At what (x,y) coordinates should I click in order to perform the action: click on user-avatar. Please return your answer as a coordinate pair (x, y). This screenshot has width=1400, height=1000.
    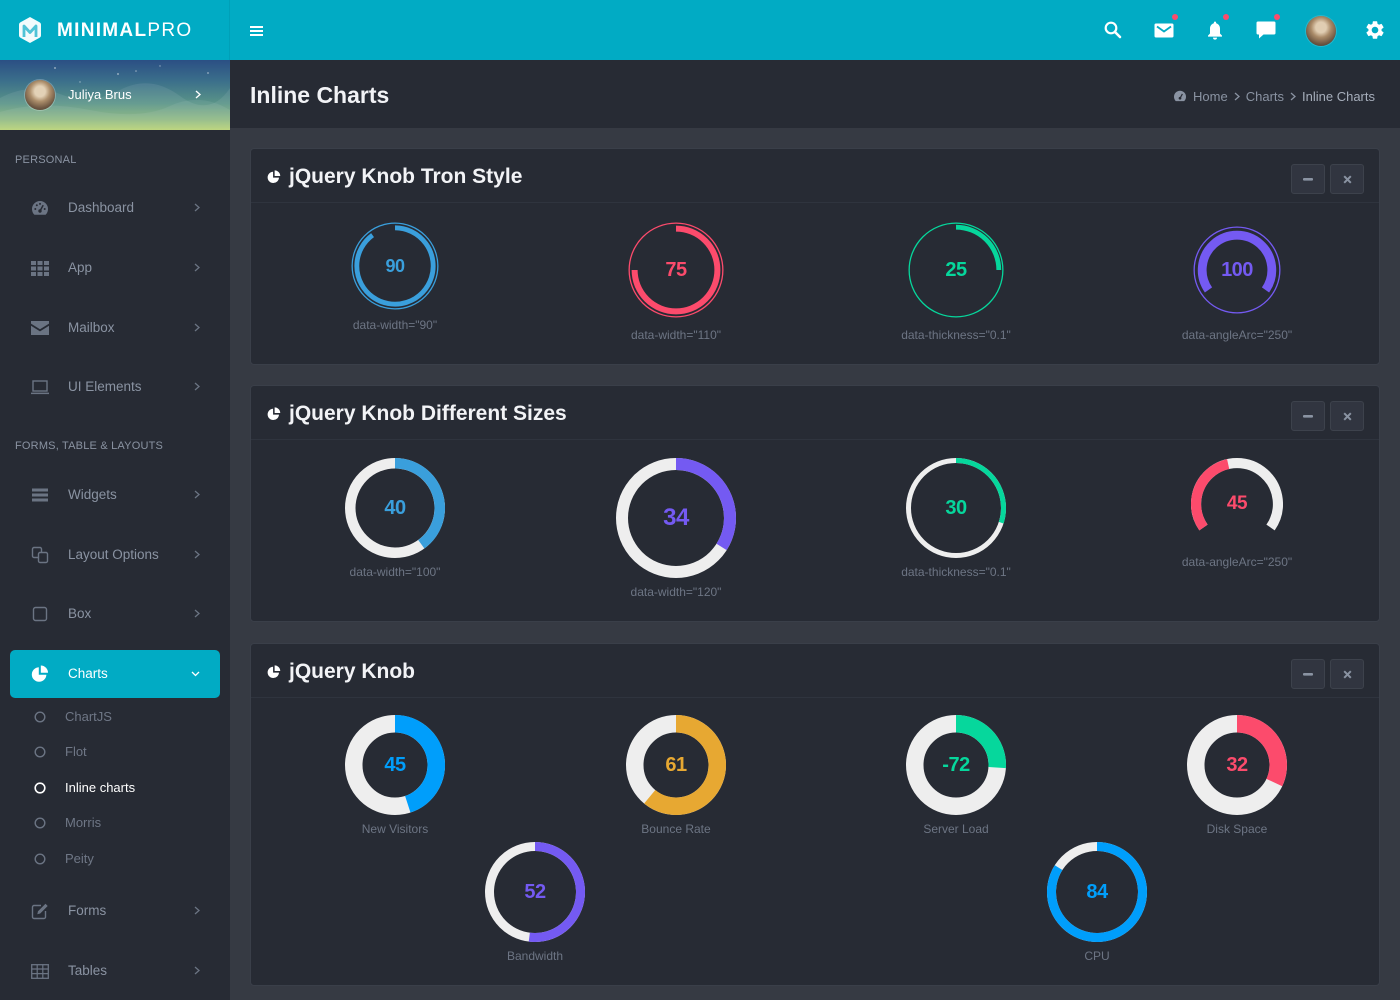
    Looking at the image, I should click on (1321, 31).